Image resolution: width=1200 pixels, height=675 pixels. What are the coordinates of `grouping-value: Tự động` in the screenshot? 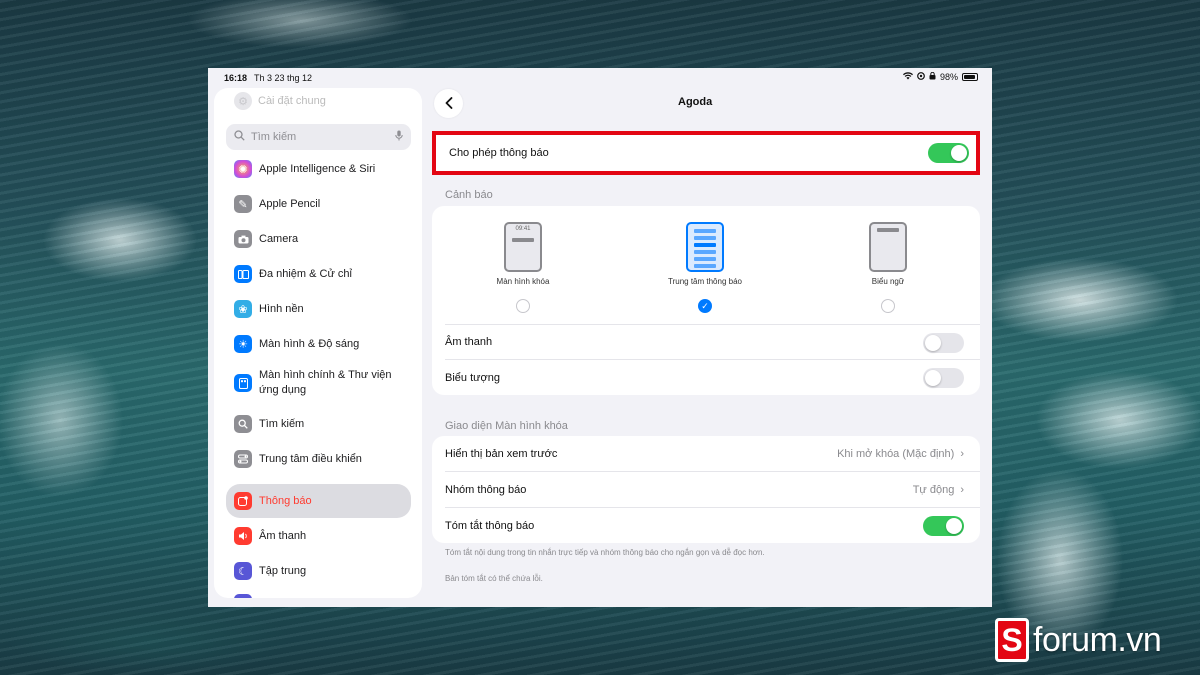 It's located at (933, 490).